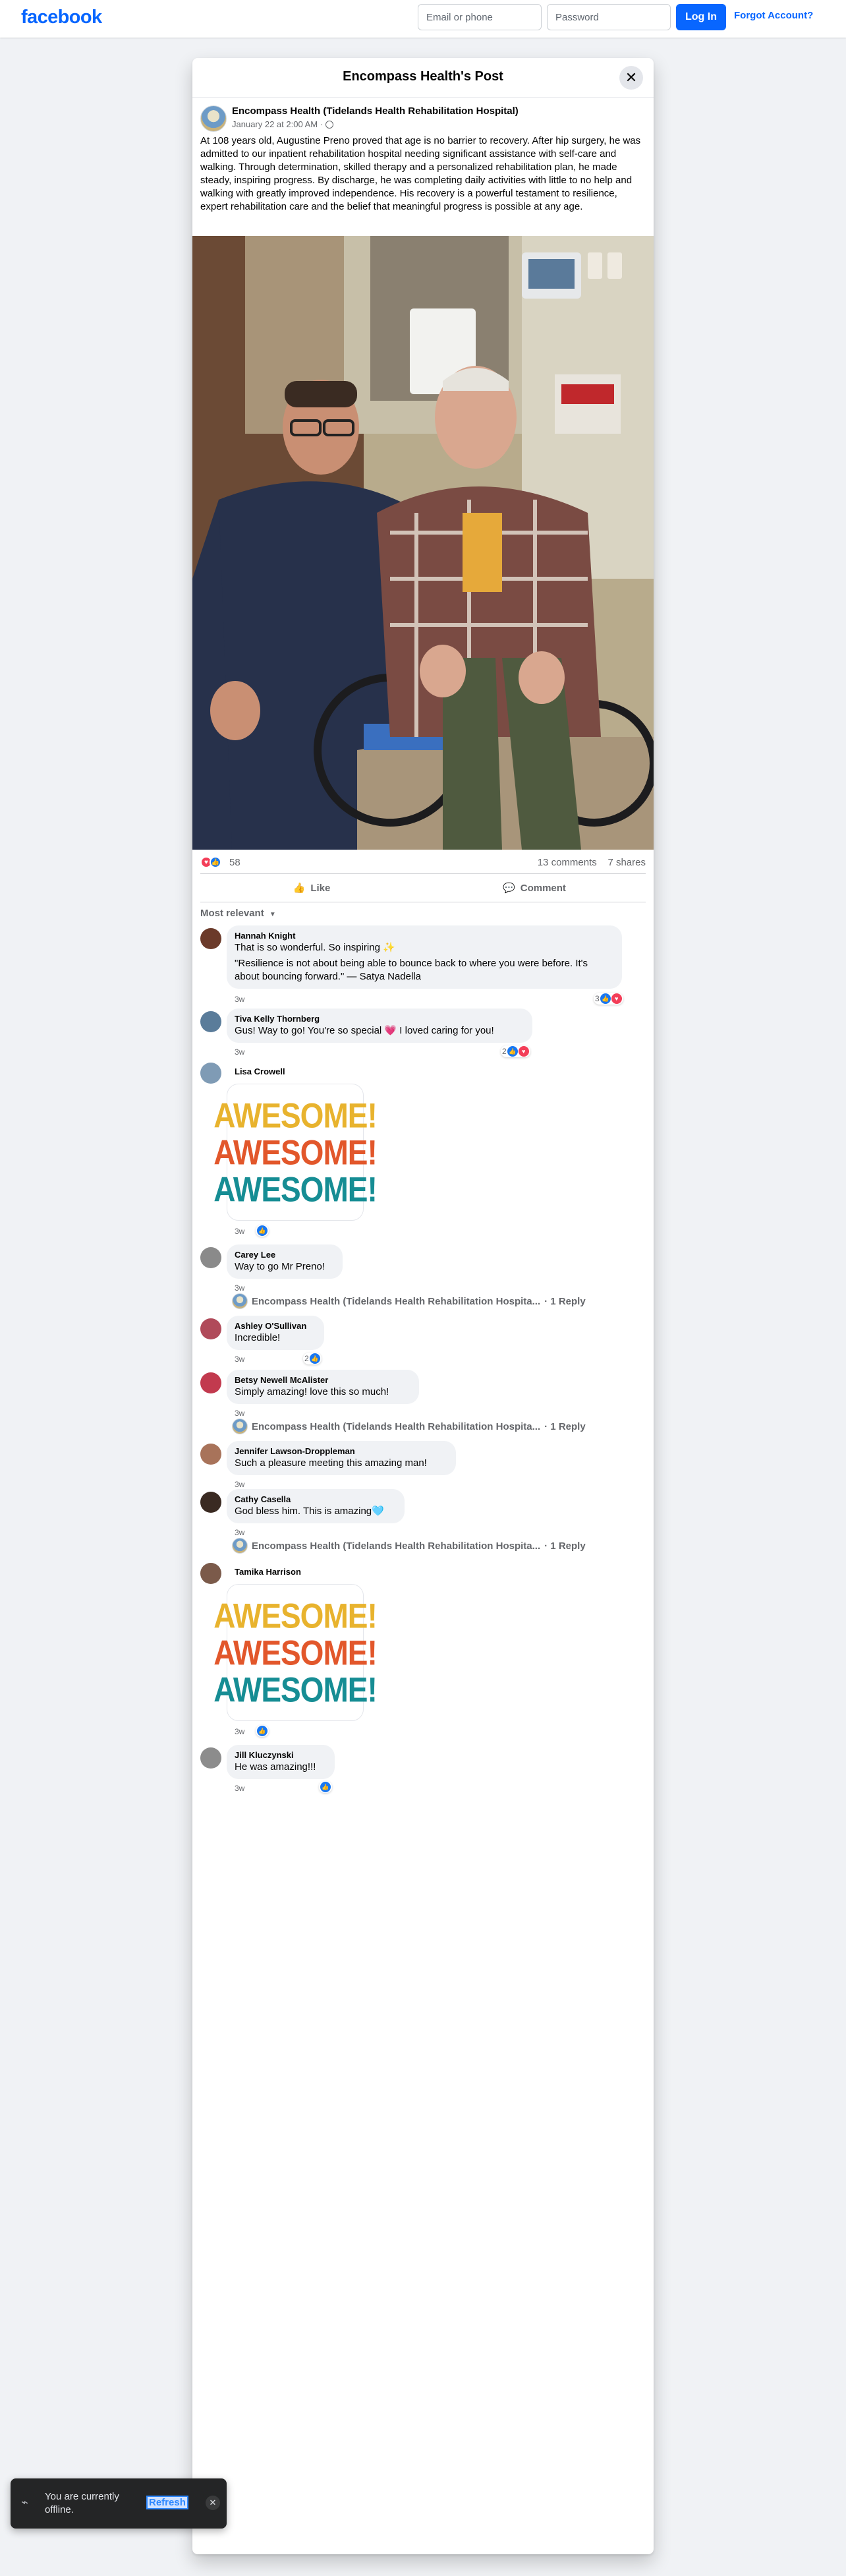  I want to click on reaction-count: 58, so click(234, 863).